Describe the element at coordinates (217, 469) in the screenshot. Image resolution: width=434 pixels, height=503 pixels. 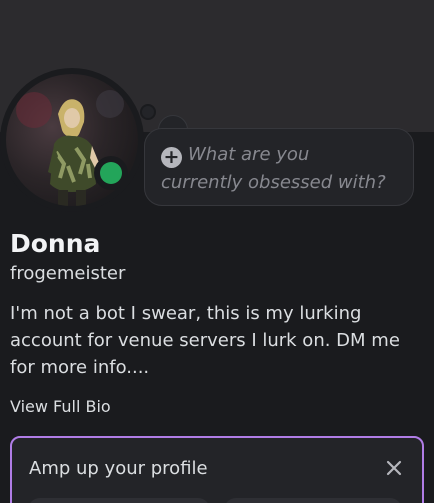
I see `amp-profile-card: Amp up your profile` at that location.